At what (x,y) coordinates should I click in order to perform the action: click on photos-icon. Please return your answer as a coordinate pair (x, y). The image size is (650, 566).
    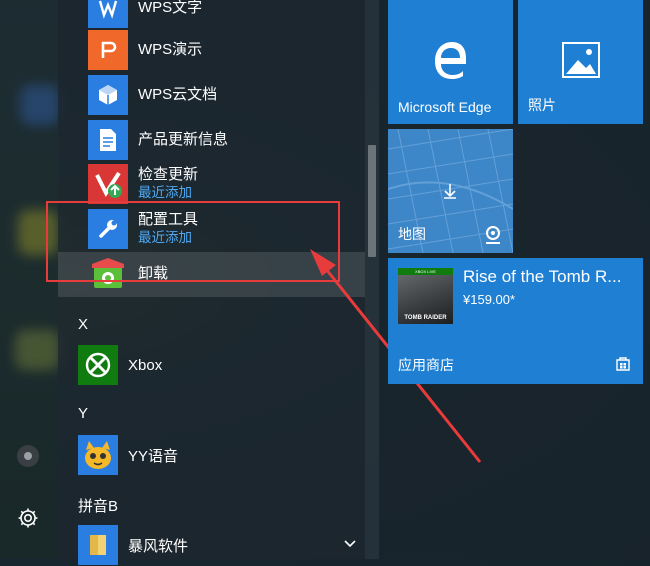
    Looking at the image, I should click on (581, 62).